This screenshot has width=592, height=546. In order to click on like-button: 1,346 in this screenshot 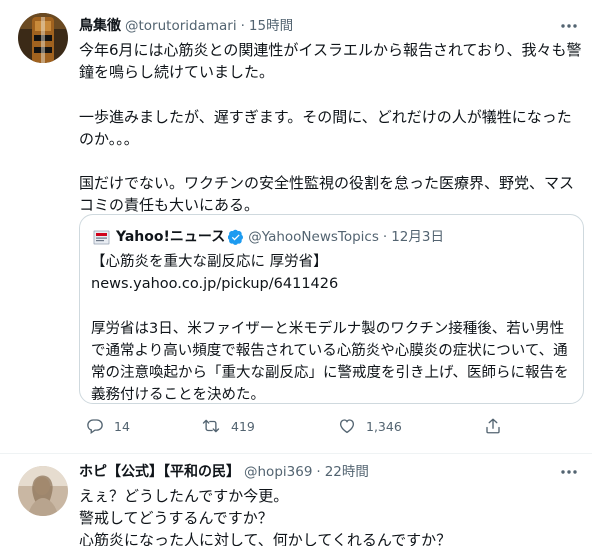, I will do `click(370, 426)`.